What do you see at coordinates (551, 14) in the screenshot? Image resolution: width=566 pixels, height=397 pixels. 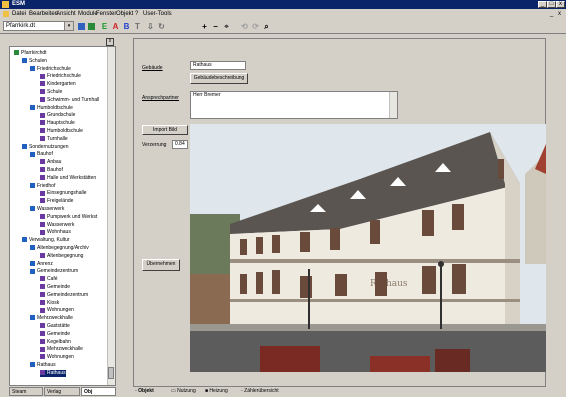 I see `mdi-minimize-button: _` at bounding box center [551, 14].